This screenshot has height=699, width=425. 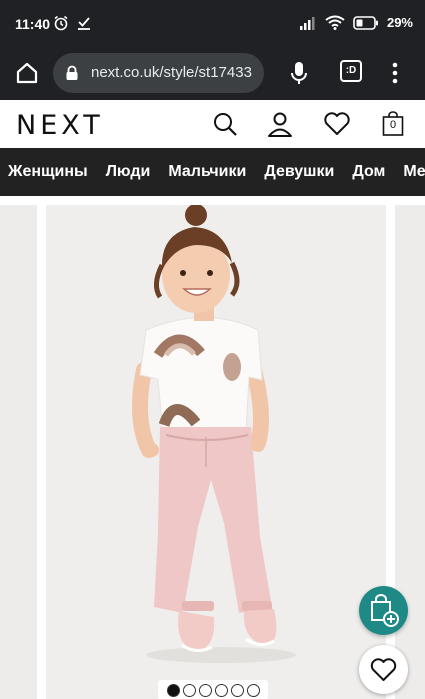 I want to click on alarm-icon, so click(x=61, y=23).